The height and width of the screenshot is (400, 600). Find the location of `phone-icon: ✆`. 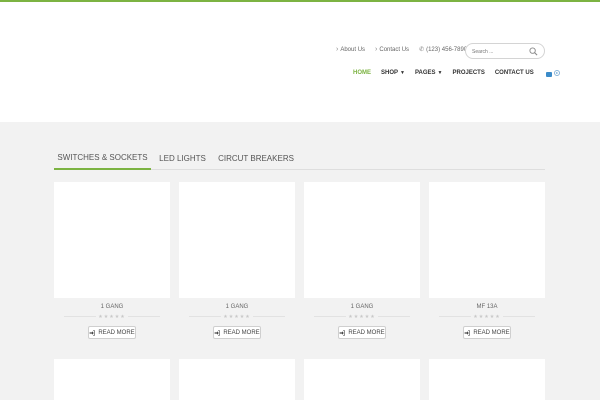

phone-icon: ✆ is located at coordinates (422, 50).